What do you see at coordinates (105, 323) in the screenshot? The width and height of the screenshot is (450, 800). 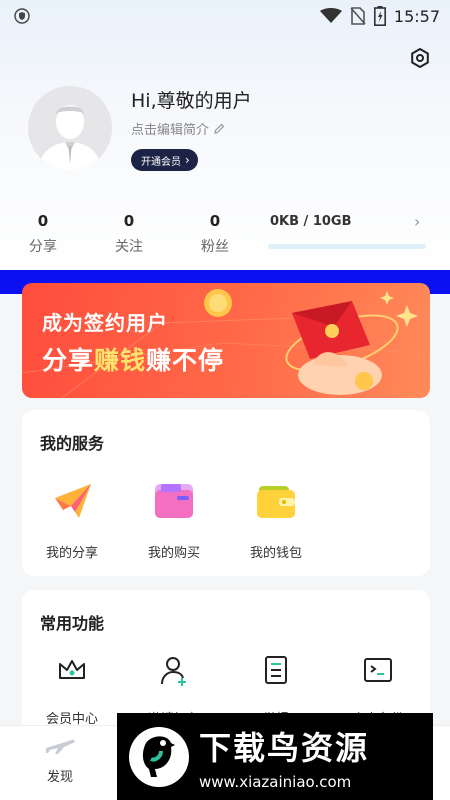 I see `banner-title: 成为签约用户` at bounding box center [105, 323].